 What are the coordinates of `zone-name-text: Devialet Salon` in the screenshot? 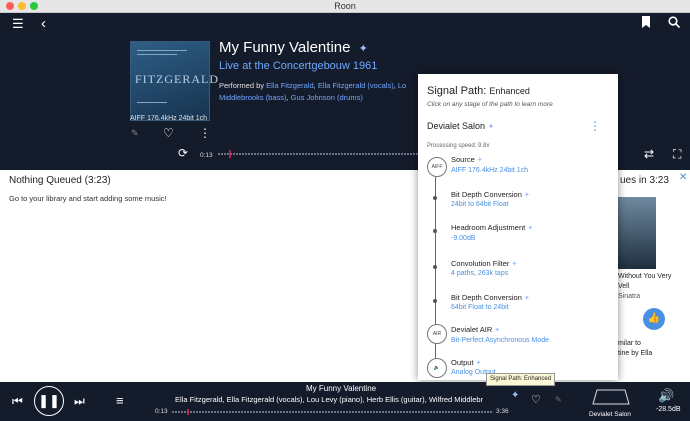 It's located at (456, 126).